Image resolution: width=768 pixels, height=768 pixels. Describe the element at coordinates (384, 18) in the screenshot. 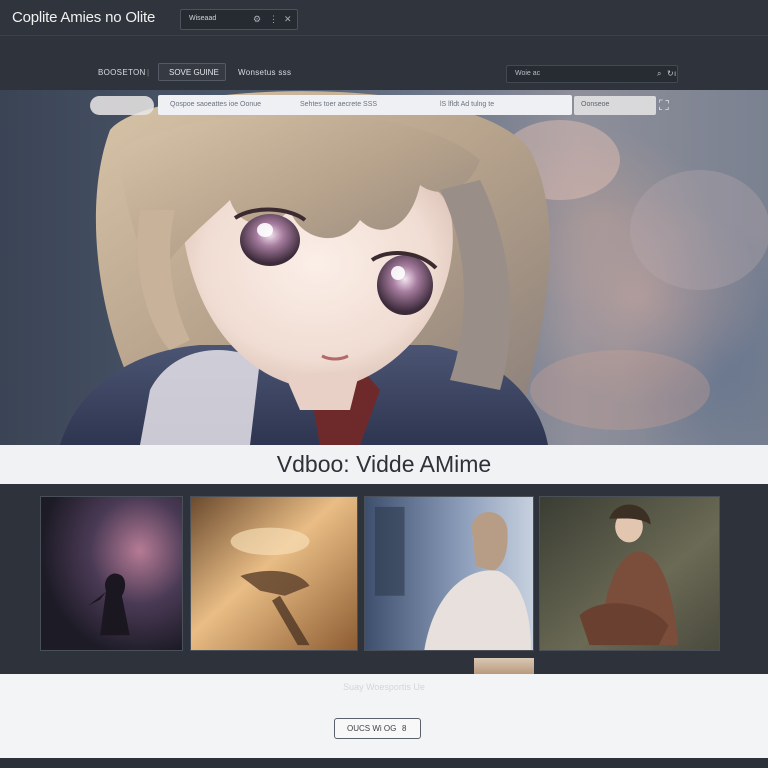

I see `title-bar: Coplite Amies no Olite Wiseaad ⚙ ⋮ ✕` at that location.